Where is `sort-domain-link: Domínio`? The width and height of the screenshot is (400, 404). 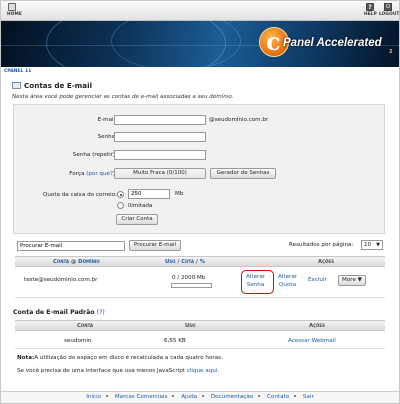 sort-domain-link: Domínio is located at coordinates (89, 262).